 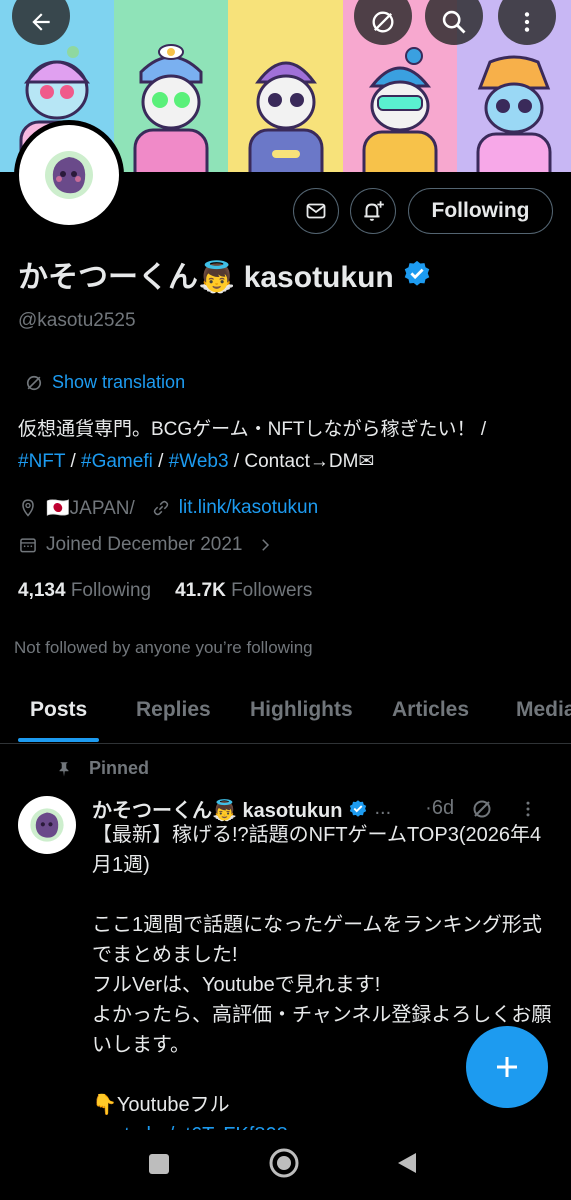 I want to click on recents-icon, so click(x=159, y=1164).